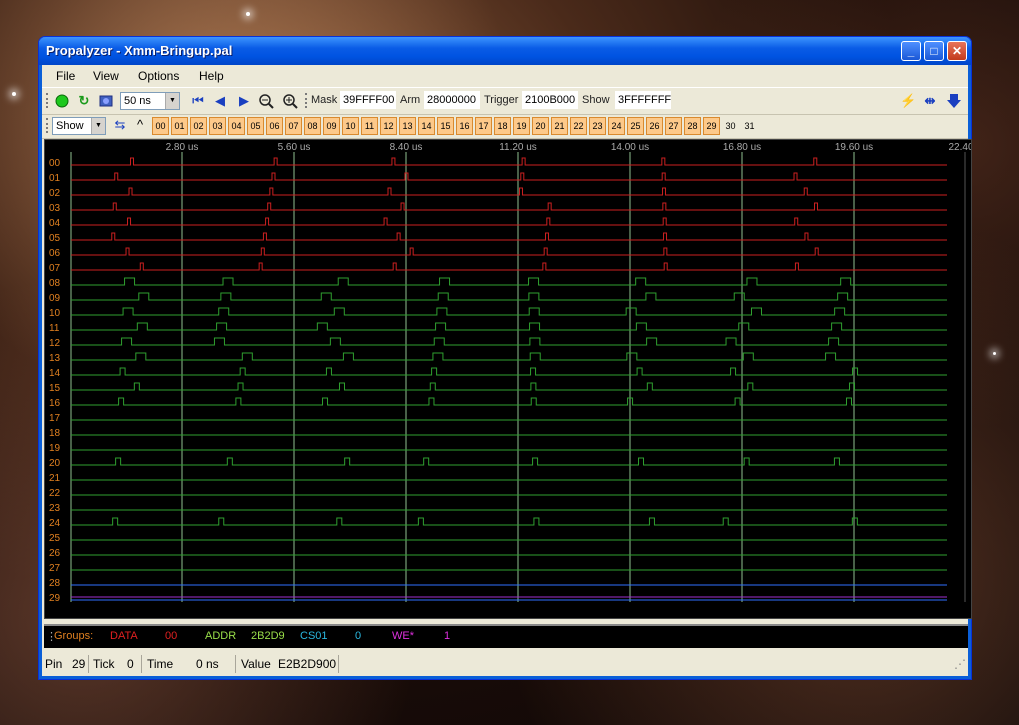  I want to click on maximize-button: □, so click(934, 51).